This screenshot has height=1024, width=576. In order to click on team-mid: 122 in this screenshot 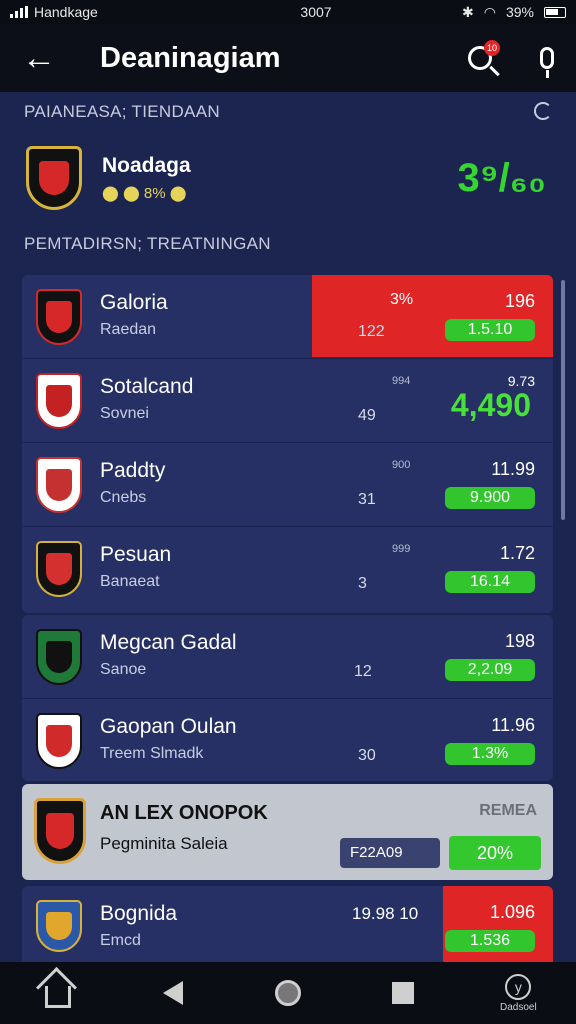, I will do `click(371, 331)`.